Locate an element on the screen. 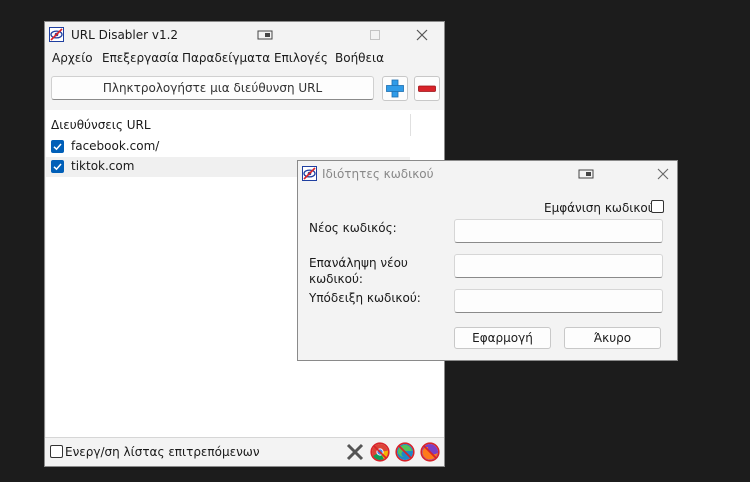 Image resolution: width=750 pixels, height=482 pixels. remove-url-button is located at coordinates (427, 88).